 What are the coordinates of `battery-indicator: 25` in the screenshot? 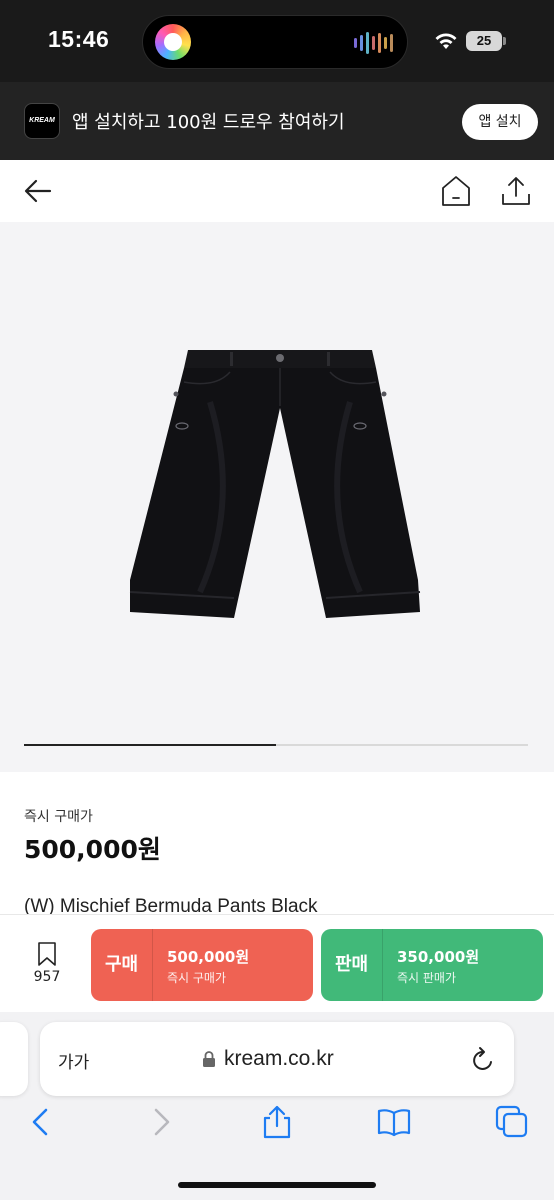 It's located at (484, 41).